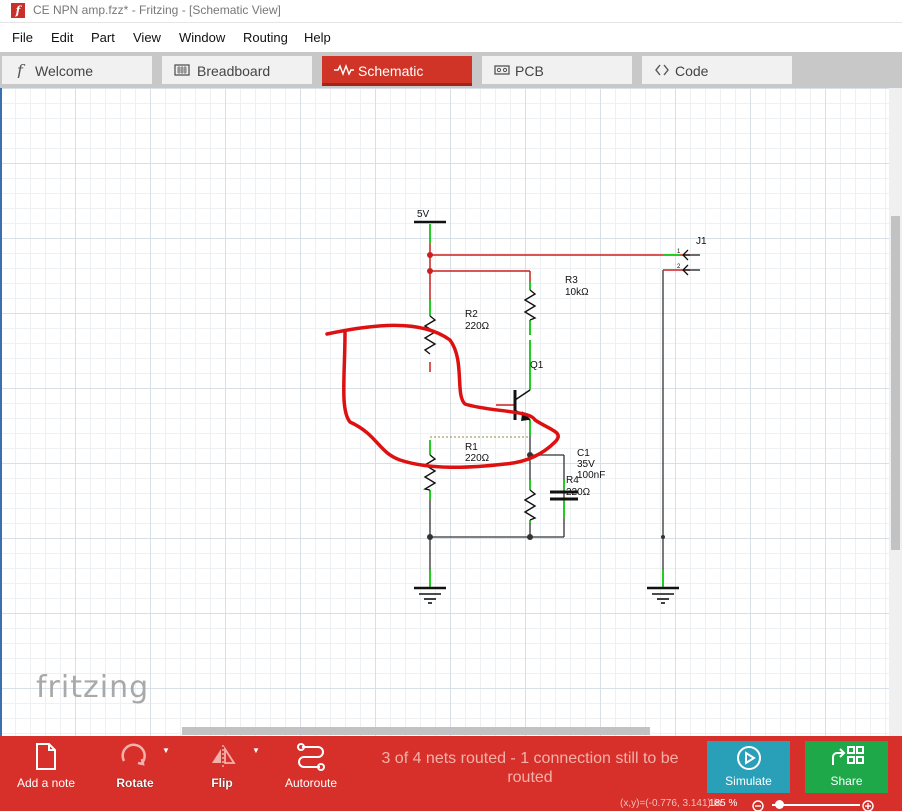  Describe the element at coordinates (224, 756) in the screenshot. I see `flip-icon` at that location.